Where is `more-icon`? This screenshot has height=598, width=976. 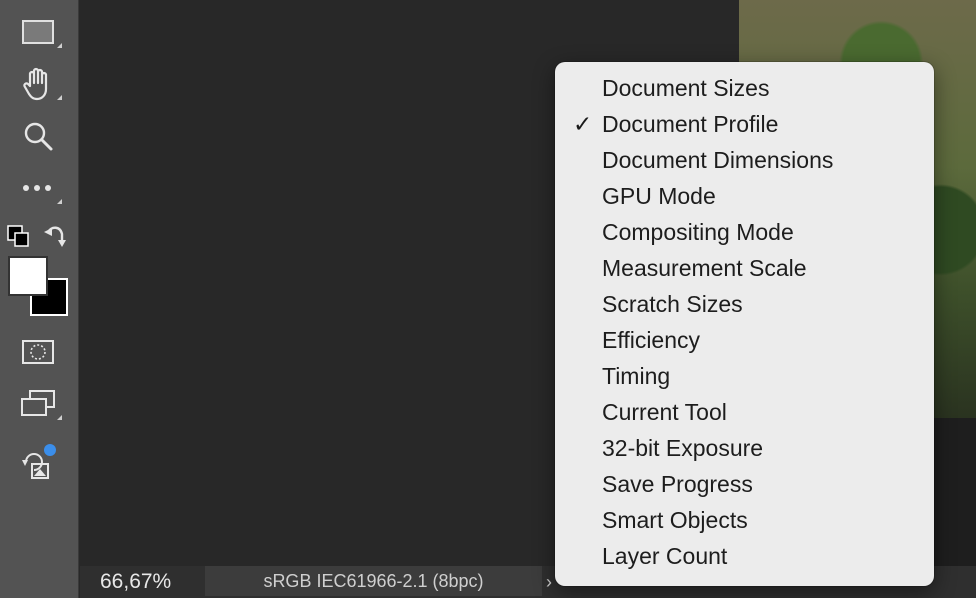
more-icon is located at coordinates (37, 188).